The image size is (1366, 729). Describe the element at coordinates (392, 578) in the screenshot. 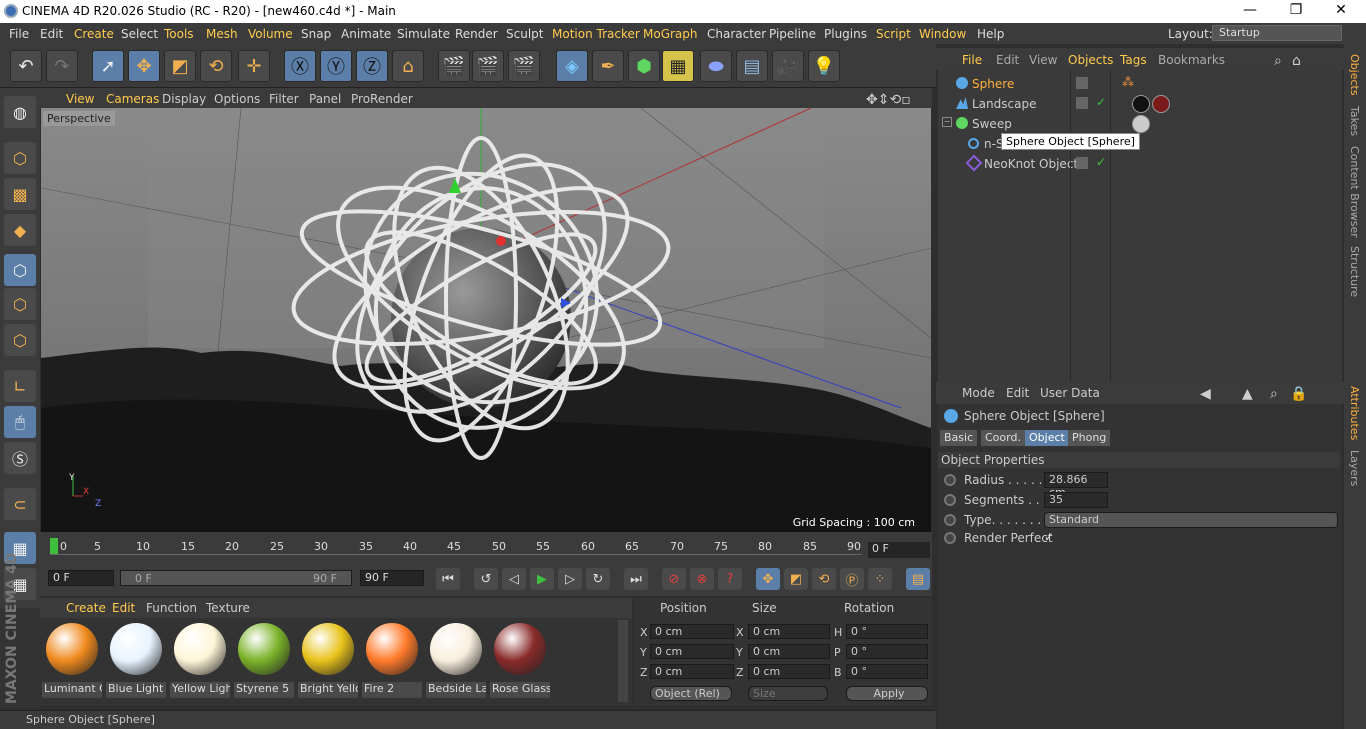

I see `end-frame-field: 90 F` at that location.